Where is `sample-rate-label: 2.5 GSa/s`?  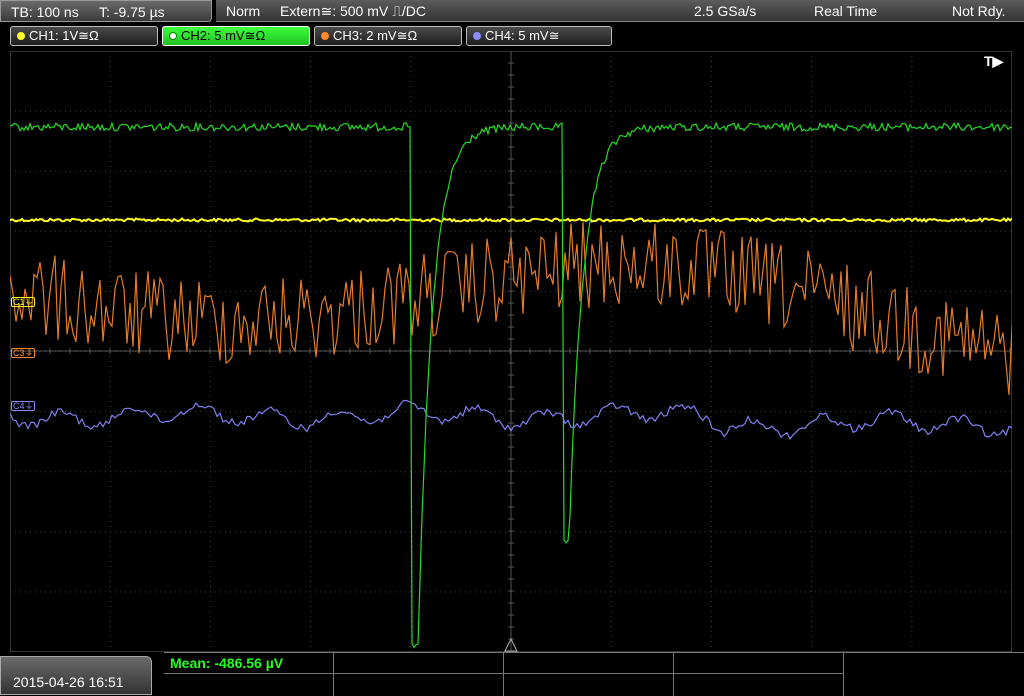
sample-rate-label: 2.5 GSa/s is located at coordinates (725, 11).